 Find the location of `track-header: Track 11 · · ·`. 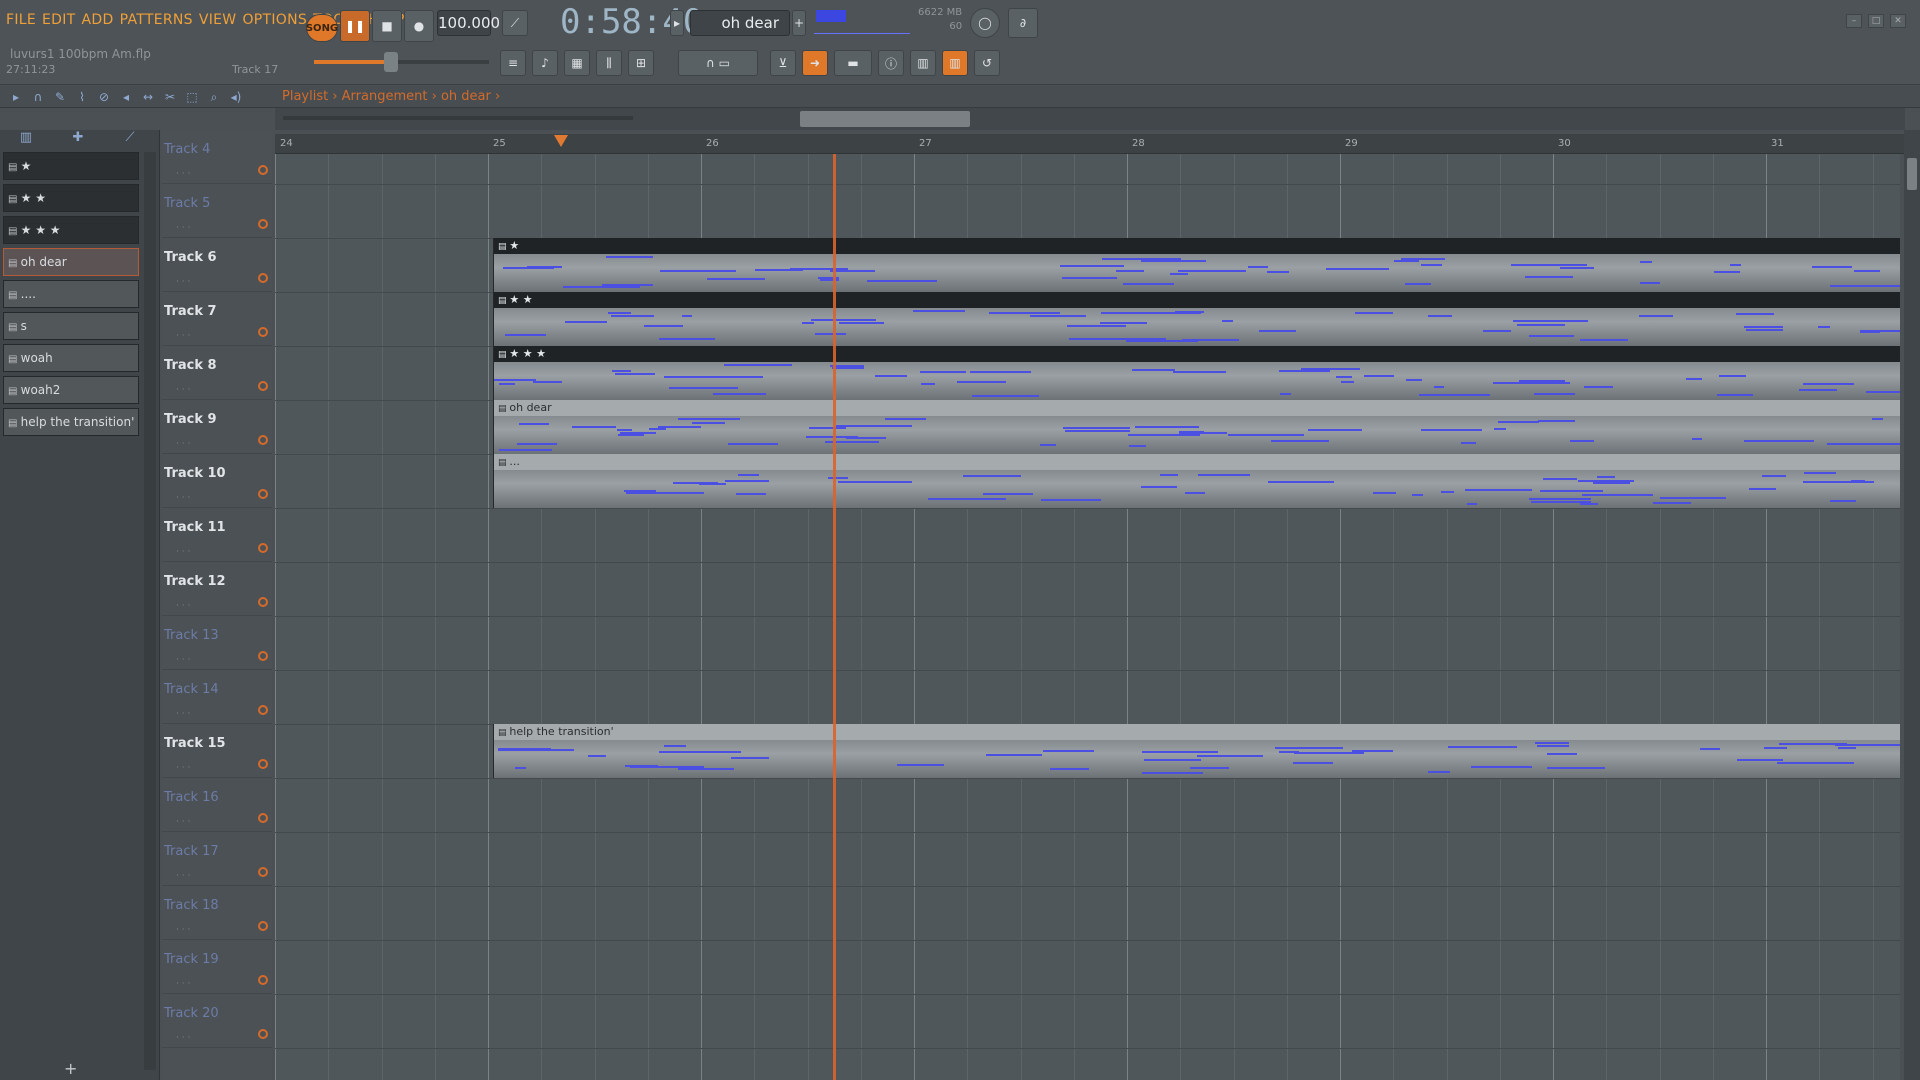

track-header: Track 11 · · · is located at coordinates (217, 535).